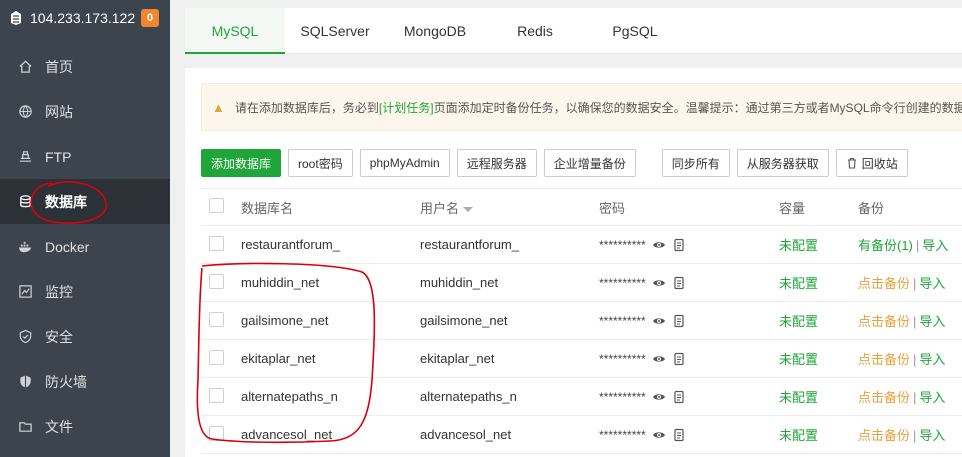 The width and height of the screenshot is (962, 457). Describe the element at coordinates (85, 246) in the screenshot. I see `sidebar-item-docker: Docker` at that location.